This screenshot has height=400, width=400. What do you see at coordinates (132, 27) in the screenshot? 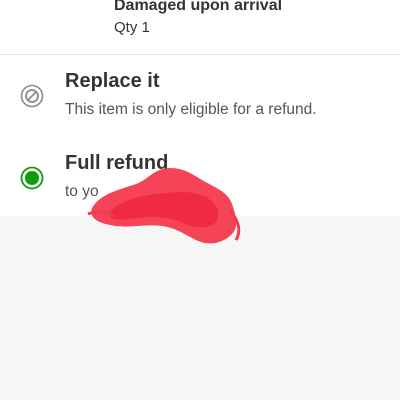
I see `item-quantity: Qty 1` at bounding box center [132, 27].